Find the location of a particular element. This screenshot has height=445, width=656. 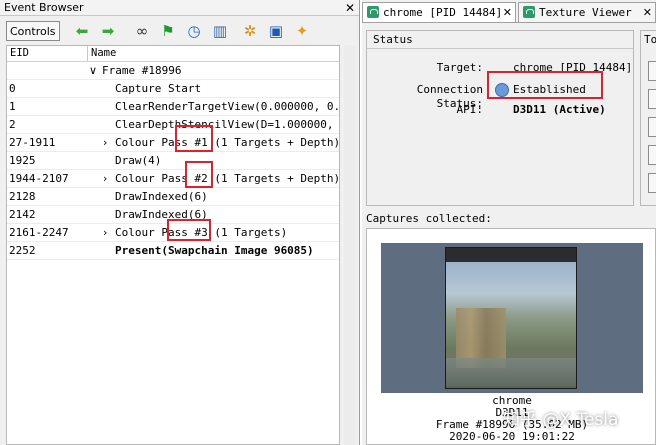

captures-label: Captures collected: is located at coordinates (429, 218).